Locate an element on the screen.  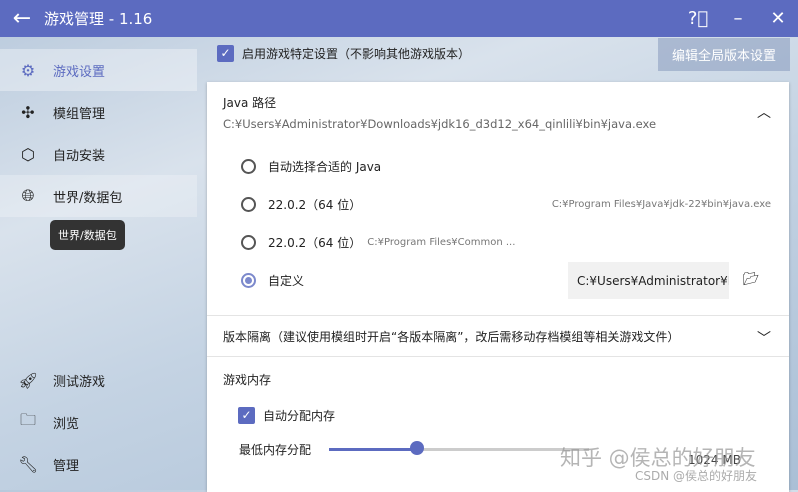
rocket-icon: 🚀︎ is located at coordinates (28, 380).